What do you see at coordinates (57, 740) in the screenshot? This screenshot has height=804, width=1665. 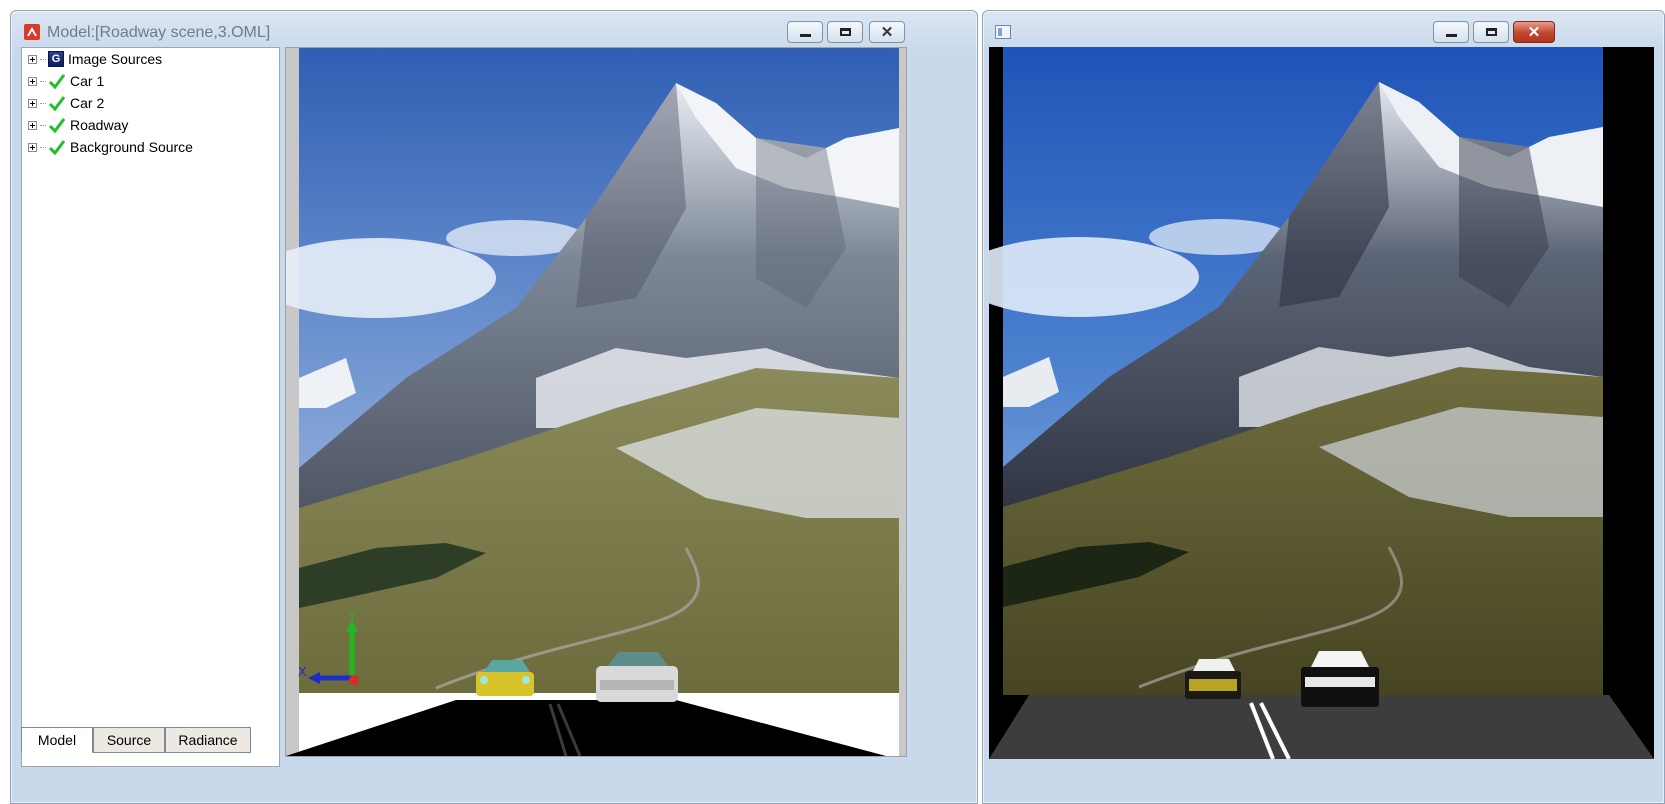 I see `tab-model: Model` at bounding box center [57, 740].